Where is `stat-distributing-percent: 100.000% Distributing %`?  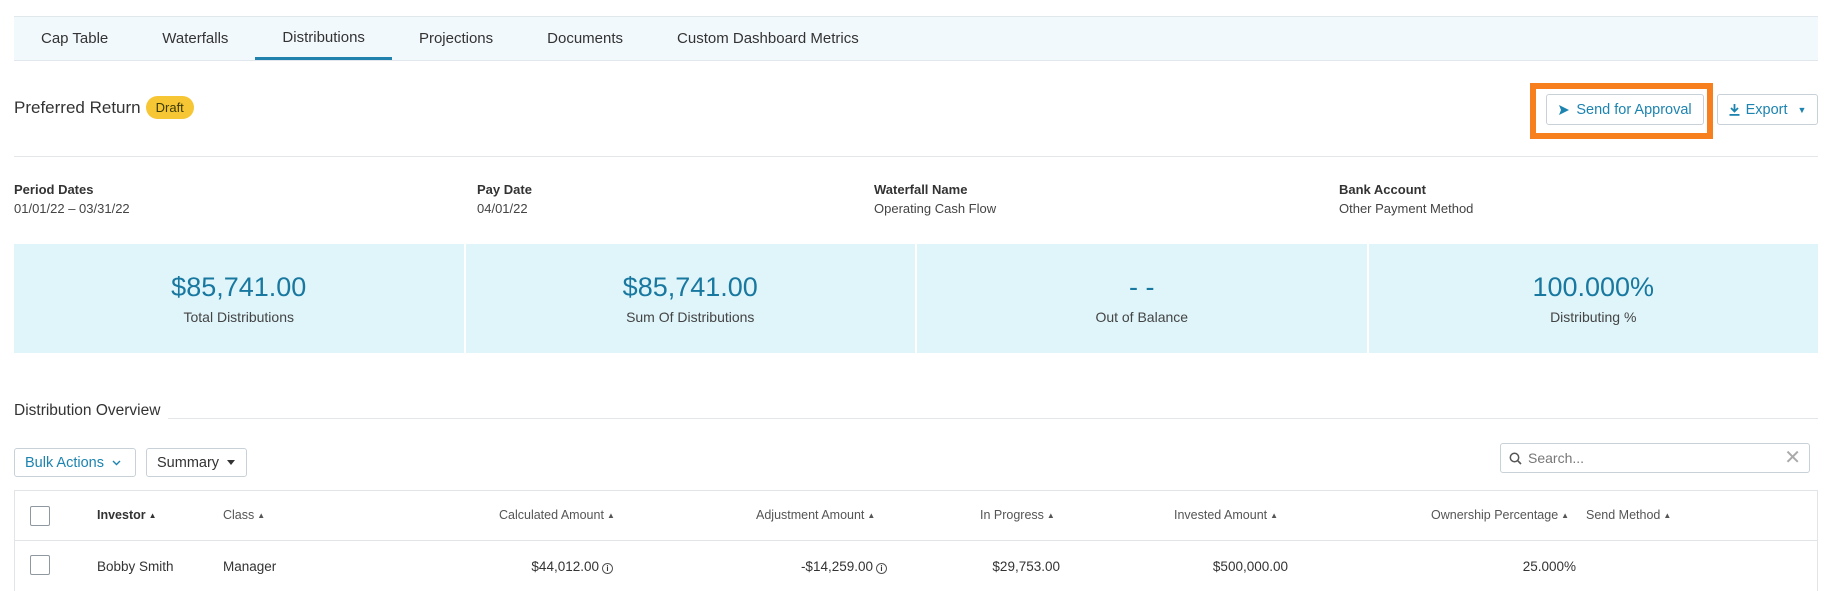
stat-distributing-percent: 100.000% Distributing % is located at coordinates (1593, 298).